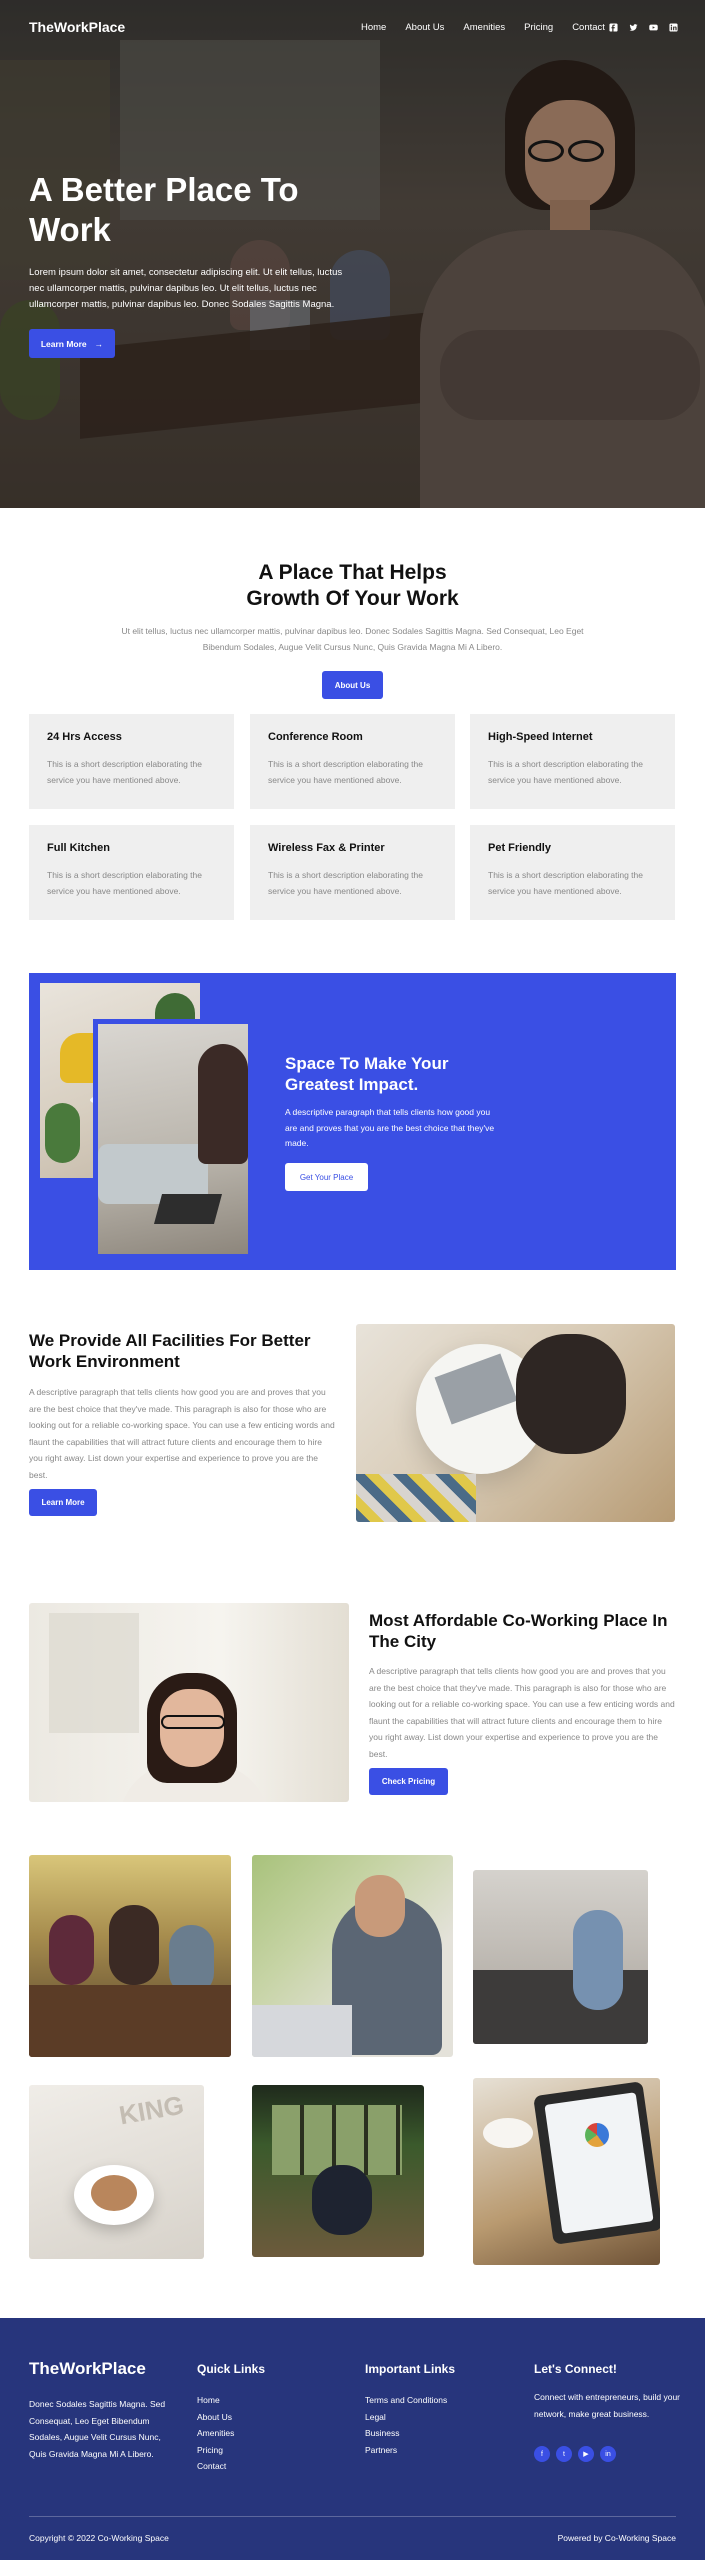 The width and height of the screenshot is (705, 2560). I want to click on woman-glasses-image, so click(189, 1702).